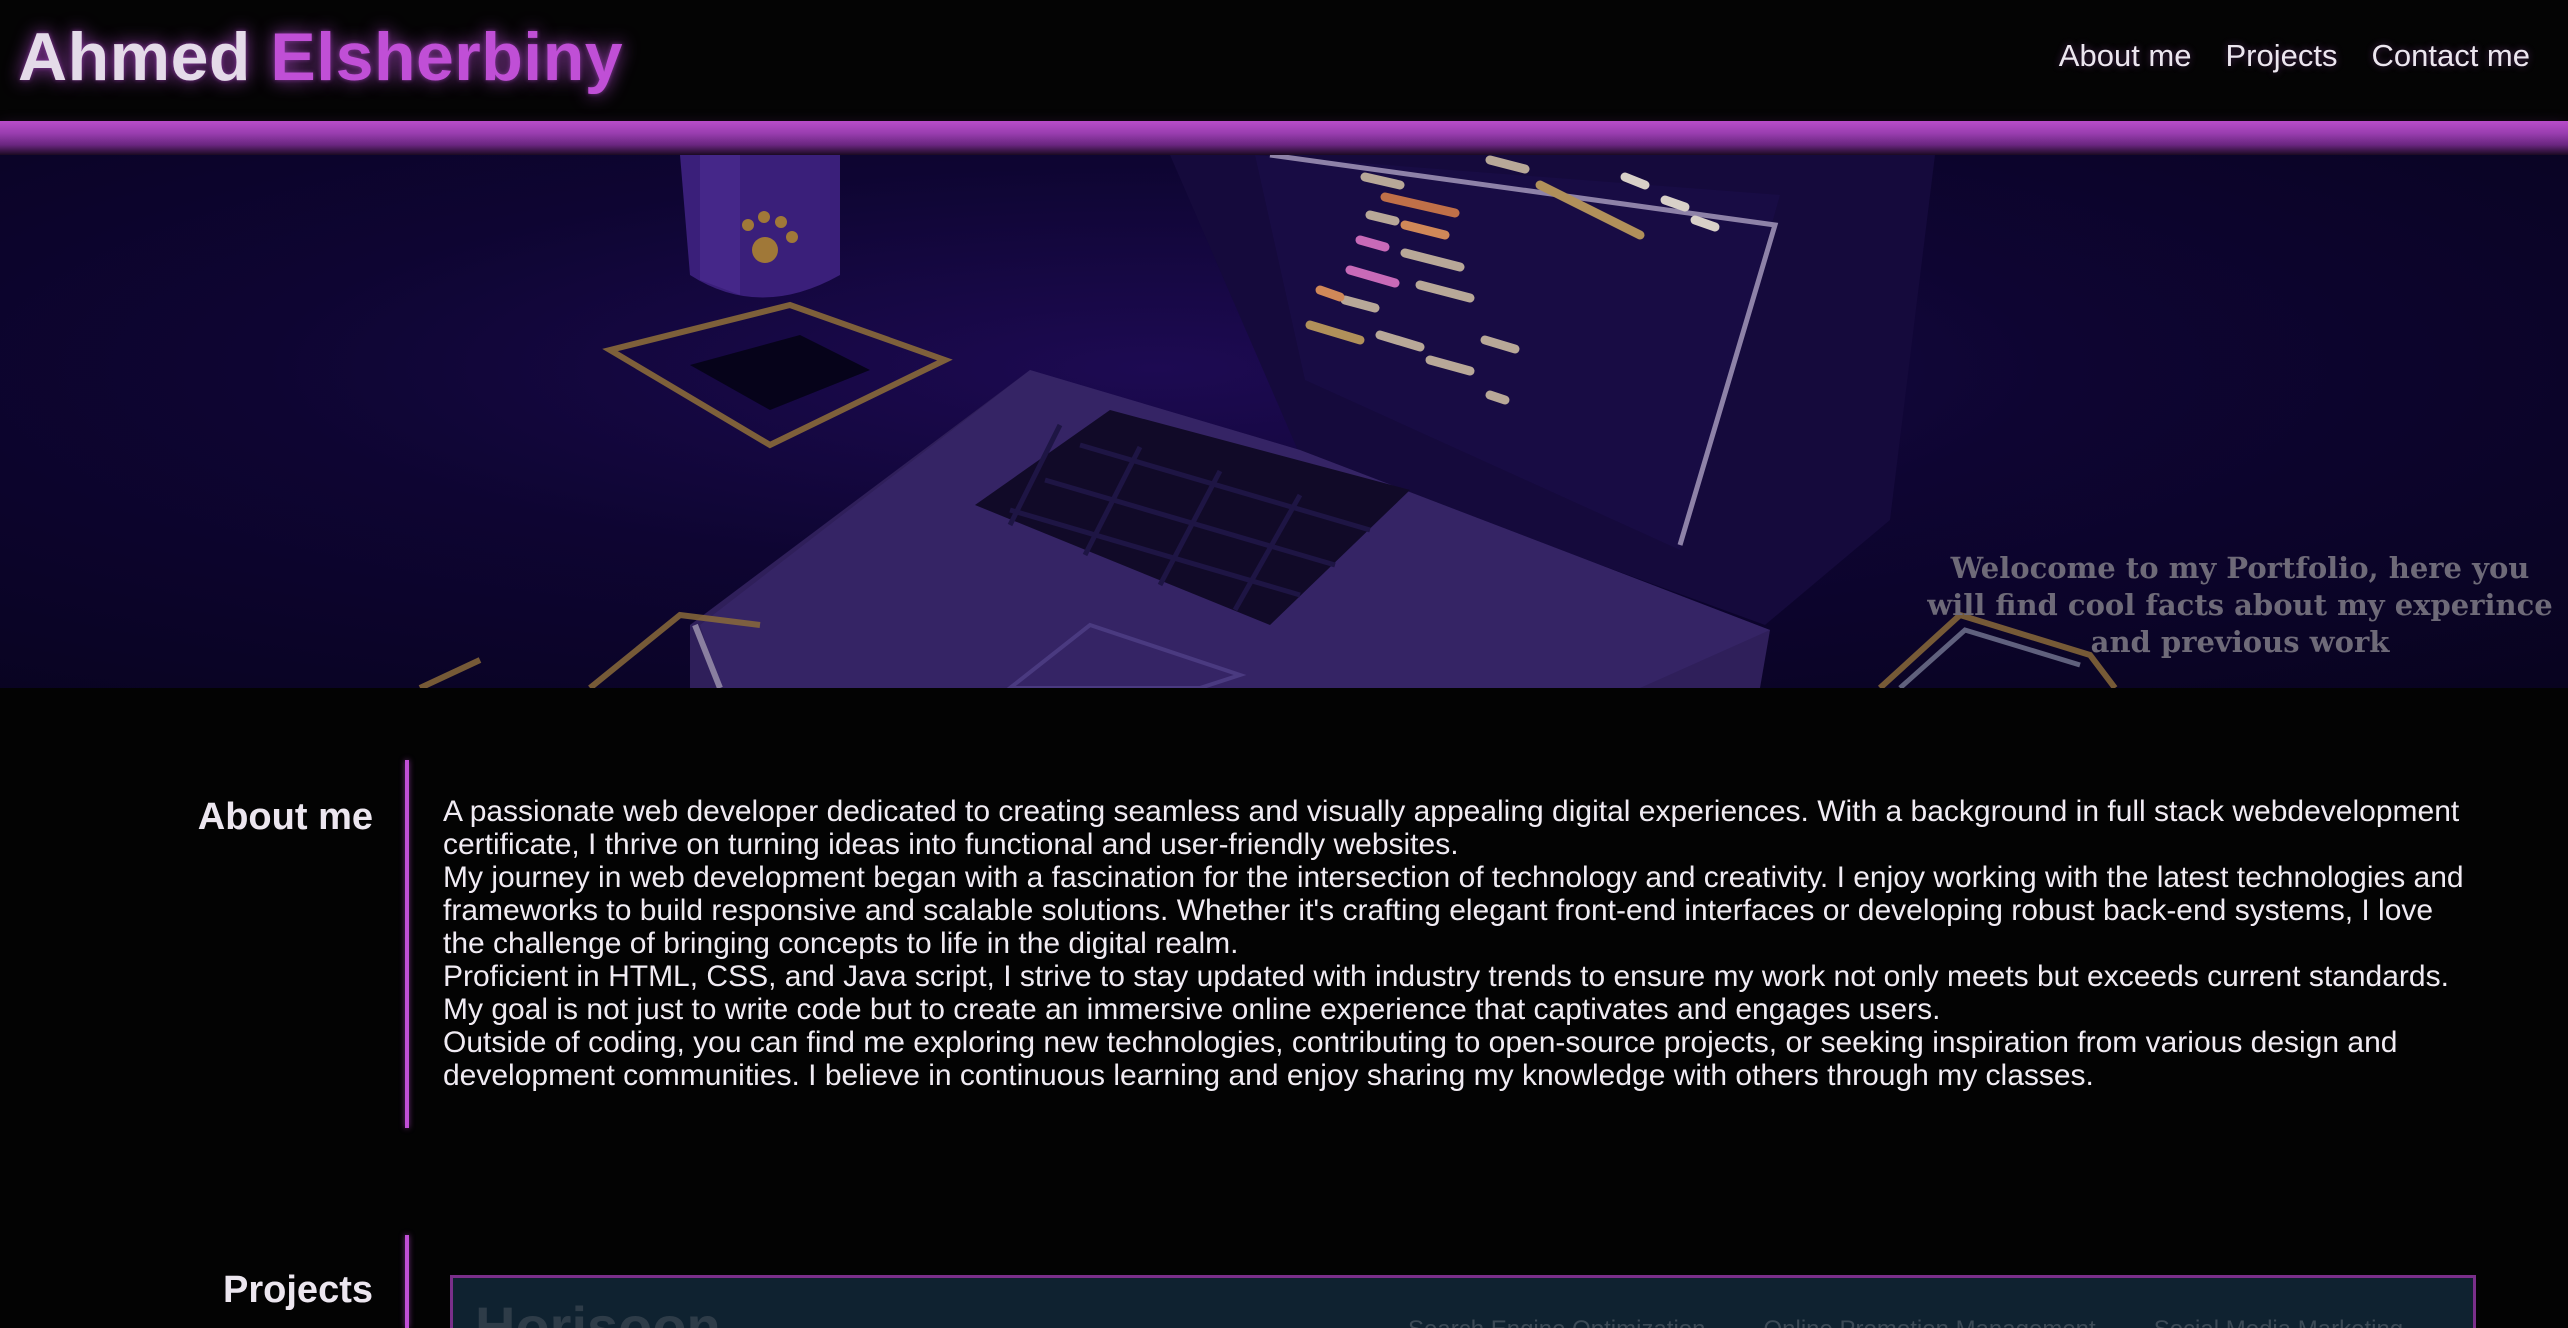  Describe the element at coordinates (2282, 56) in the screenshot. I see `nav-link-projects: Projects` at that location.